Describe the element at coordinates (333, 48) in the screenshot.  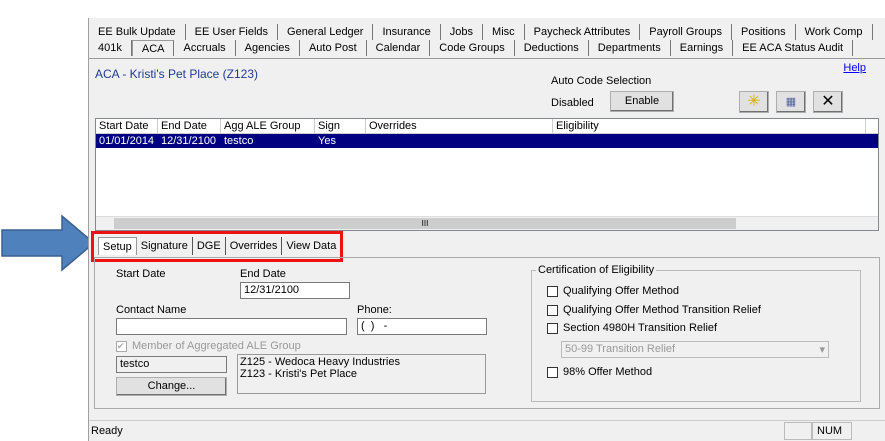
I see `tab-auto-post: Auto Post` at that location.